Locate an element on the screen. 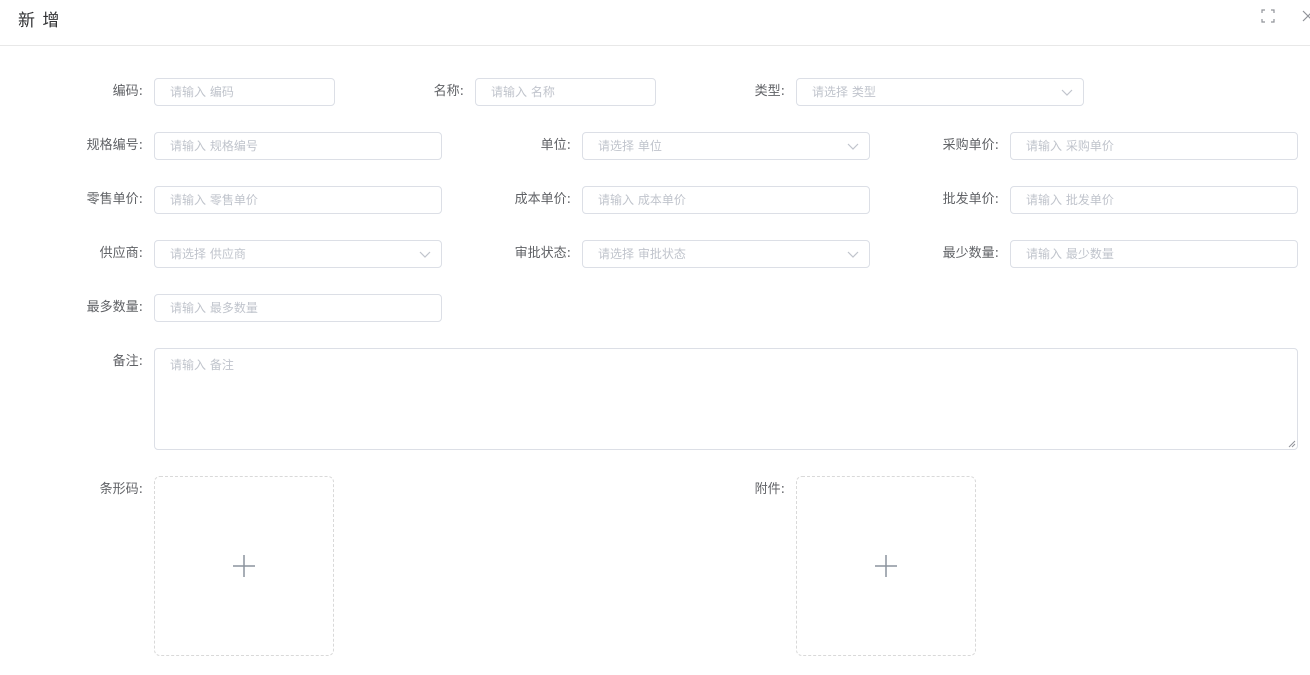 This screenshot has height=675, width=1310. cost-price-field is located at coordinates (726, 200).